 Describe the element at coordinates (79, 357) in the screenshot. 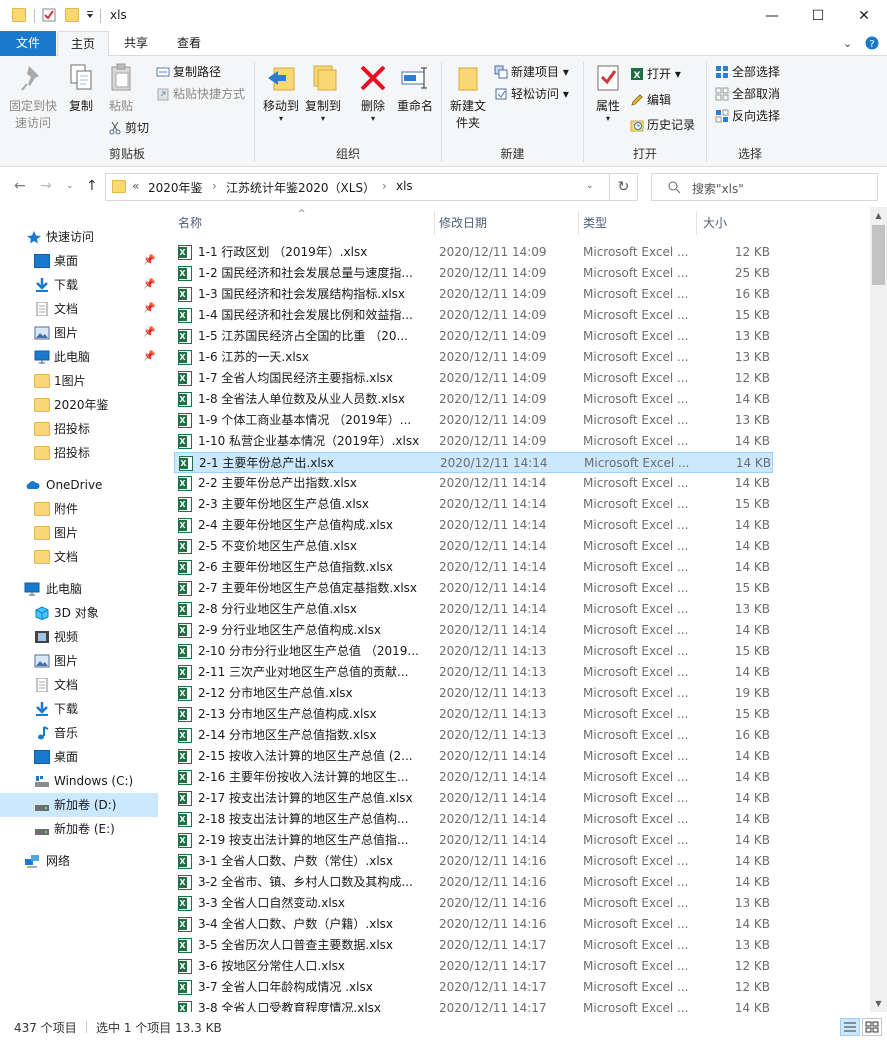

I see `nav-this-pc-pinned: 此电脑 📌` at that location.